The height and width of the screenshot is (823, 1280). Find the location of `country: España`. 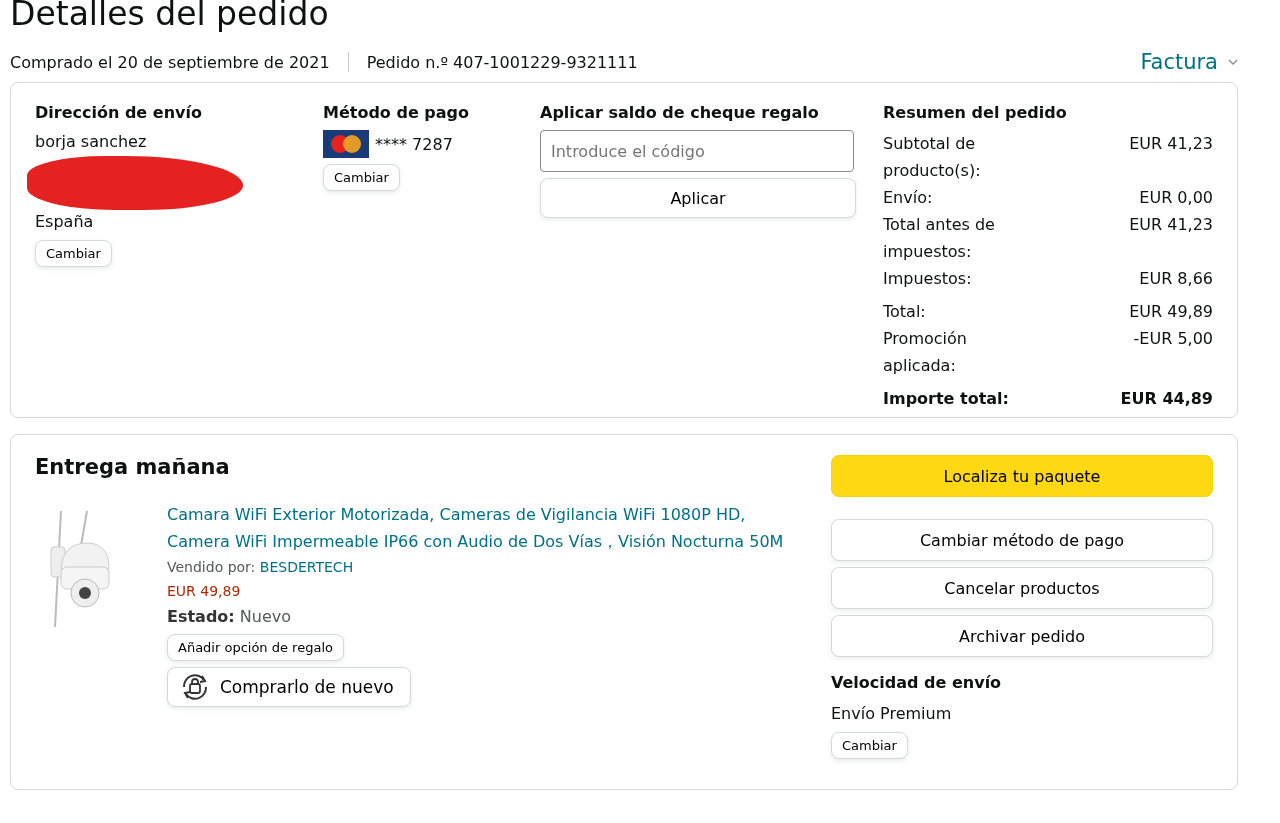

country: España is located at coordinates (64, 222).